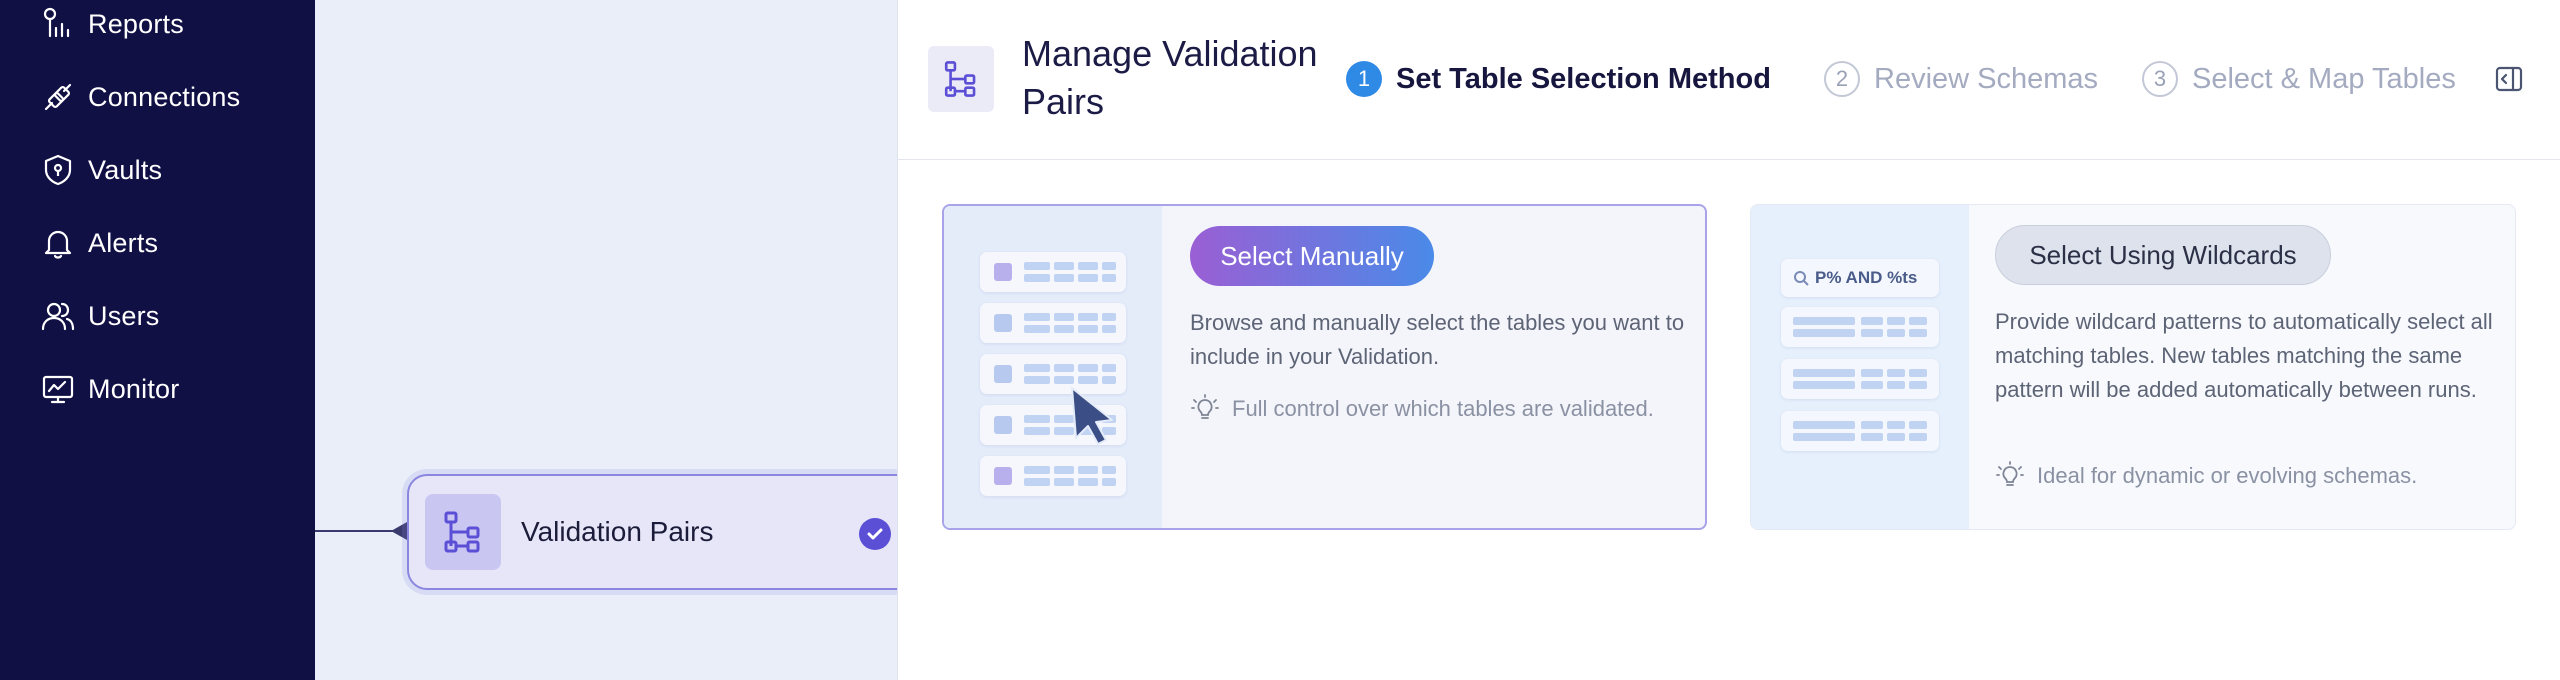  What do you see at coordinates (134, 388) in the screenshot?
I see `sidebar-item-label: Monitor` at bounding box center [134, 388].